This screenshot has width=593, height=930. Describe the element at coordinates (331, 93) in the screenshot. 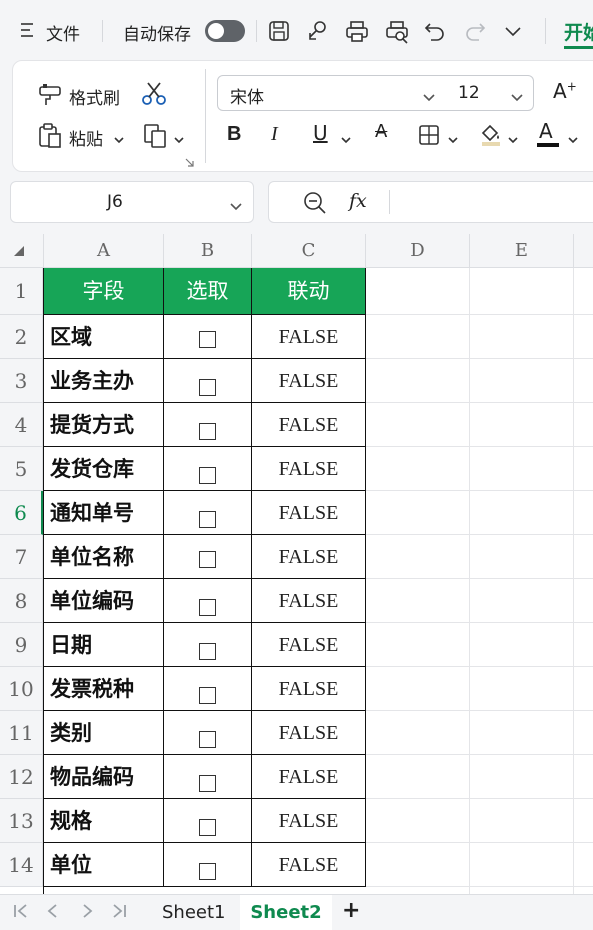

I see `font-name-select: 宋体` at that location.